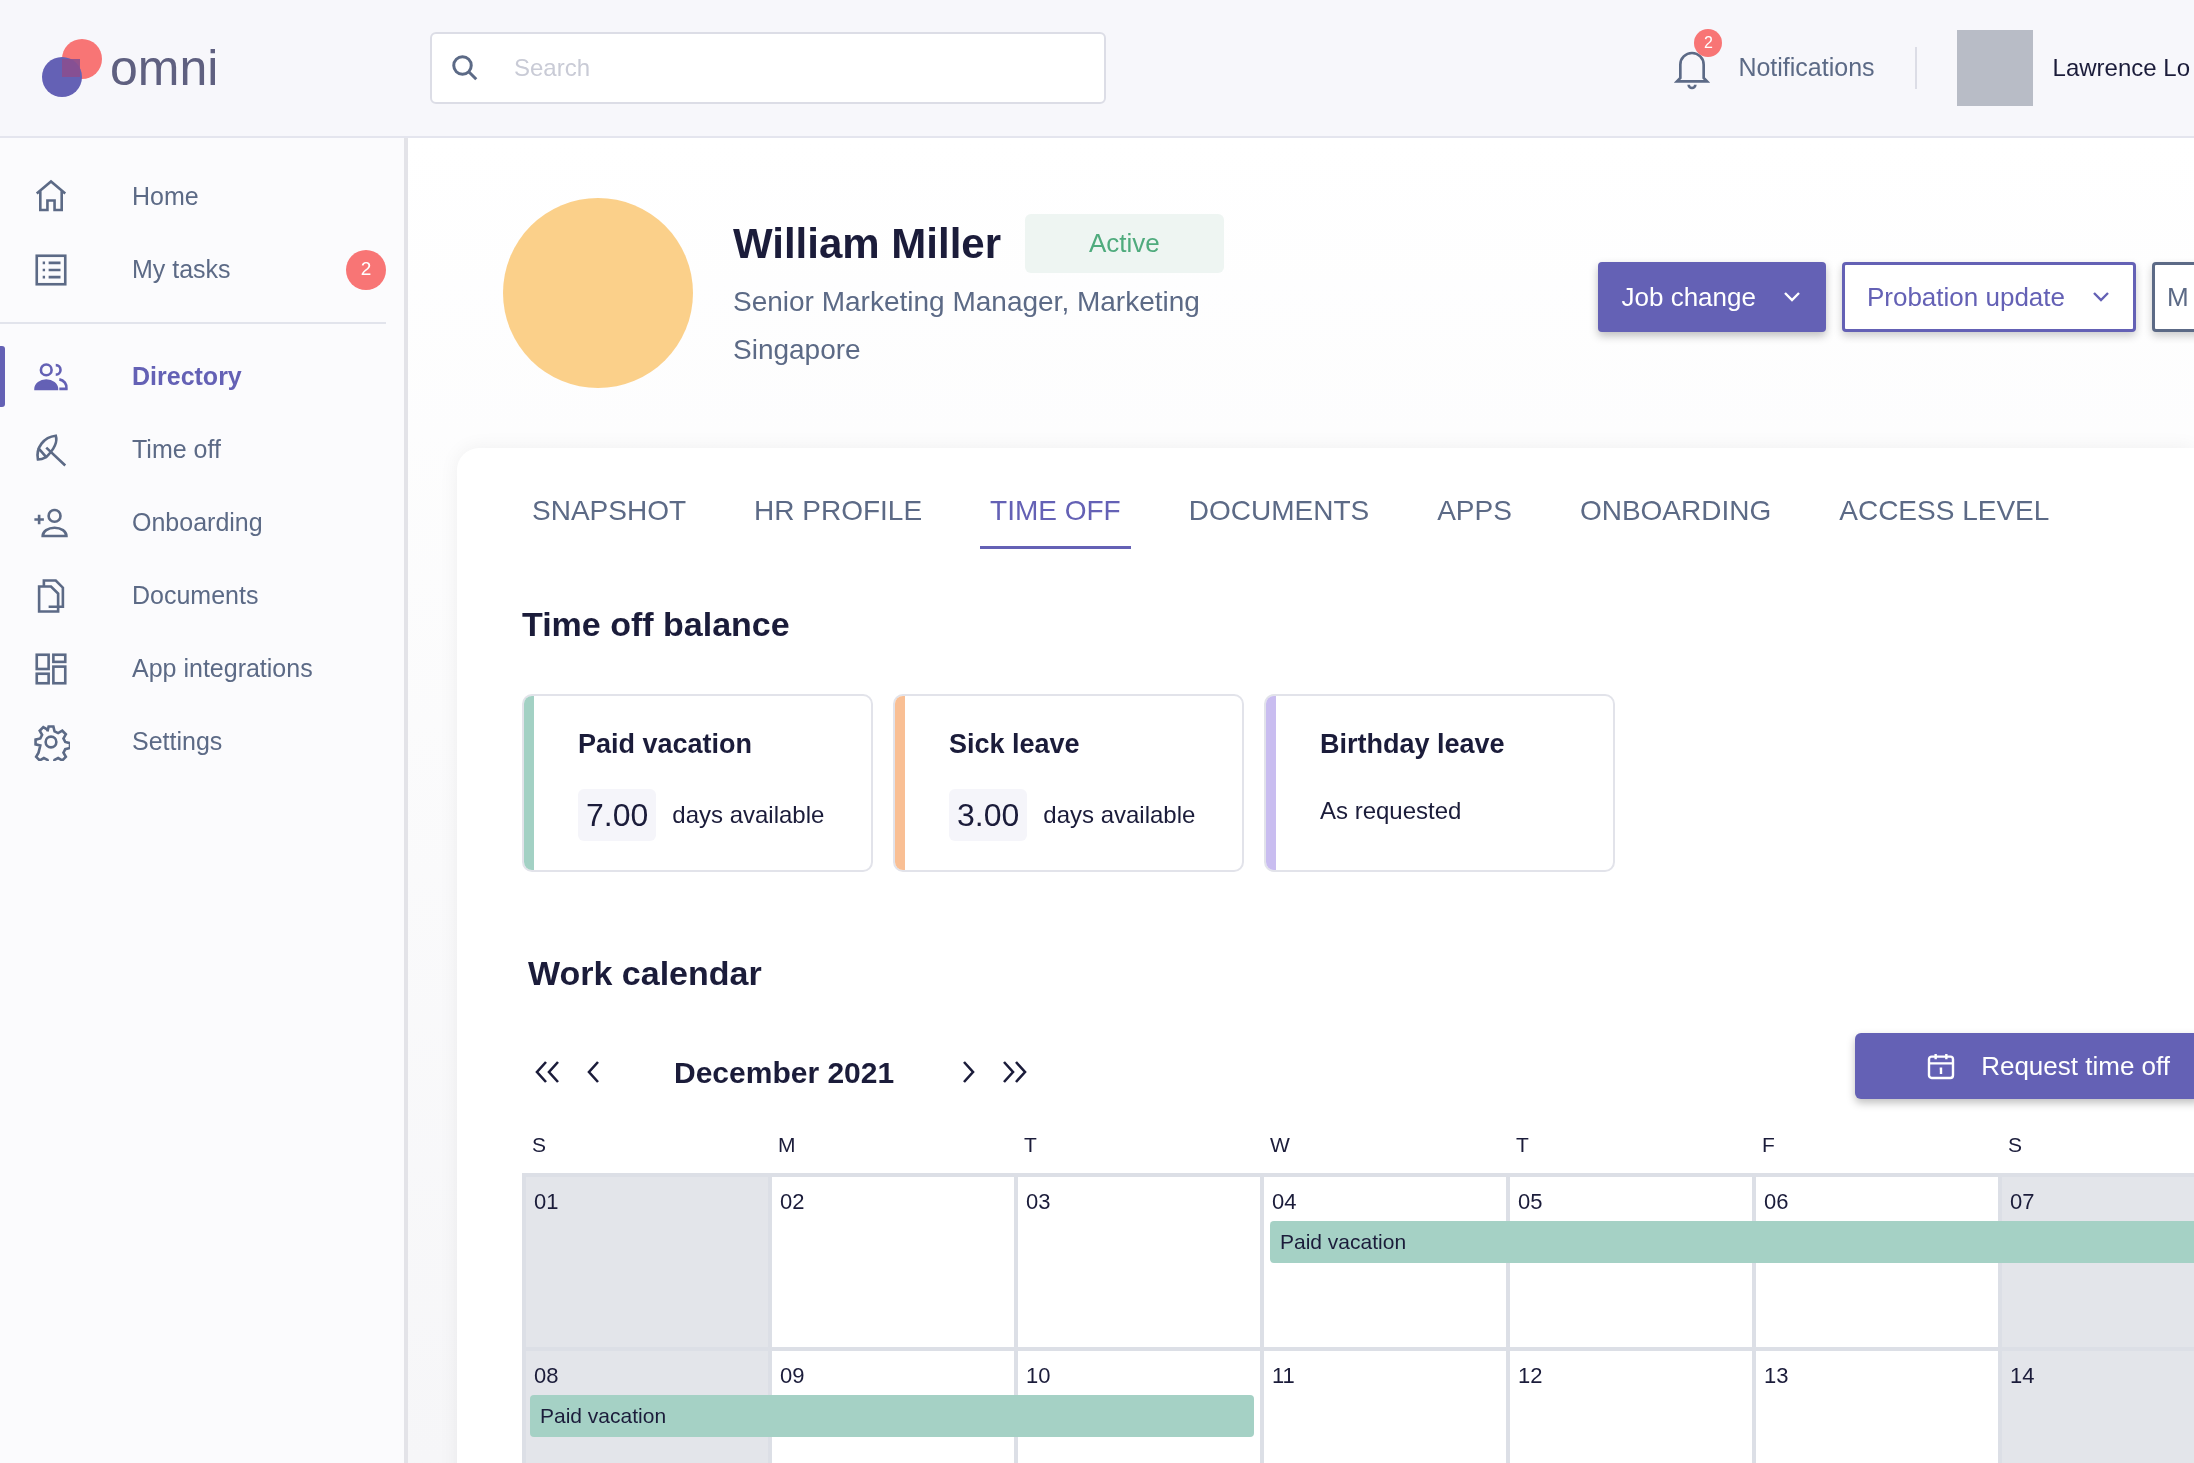  I want to click on notification-count: 2, so click(1708, 43).